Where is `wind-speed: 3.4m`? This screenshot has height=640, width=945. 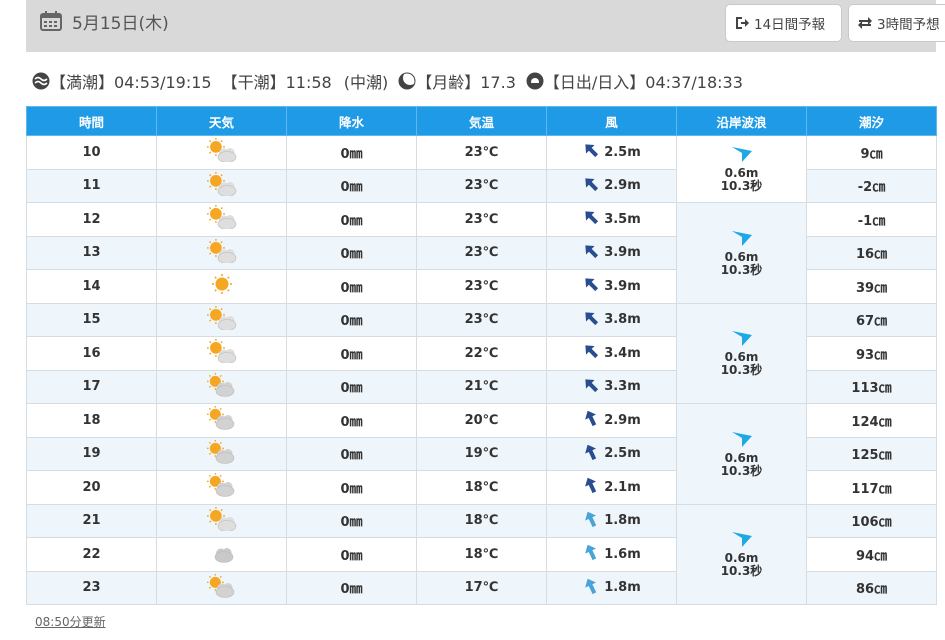 wind-speed: 3.4m is located at coordinates (622, 353).